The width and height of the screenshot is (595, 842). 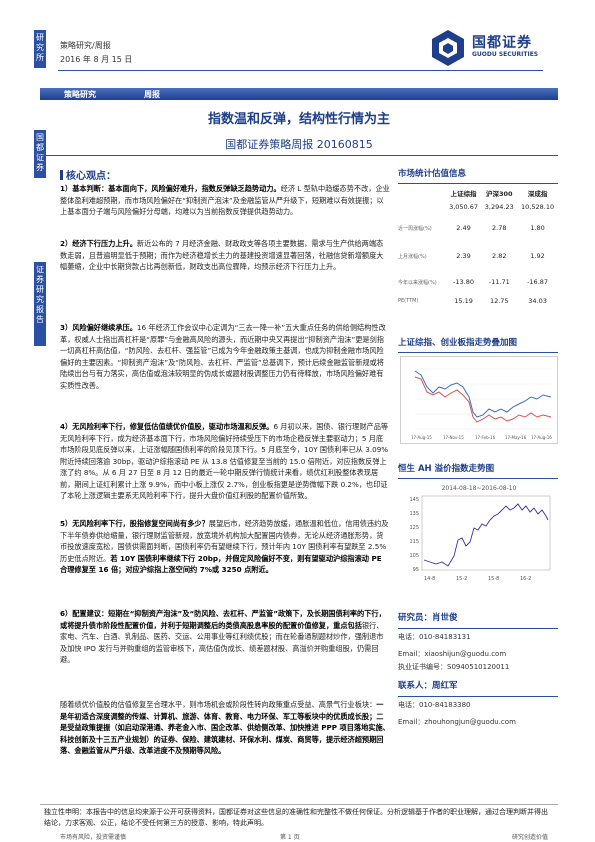 I want to click on footer-page: 第 1 页, so click(x=290, y=837).